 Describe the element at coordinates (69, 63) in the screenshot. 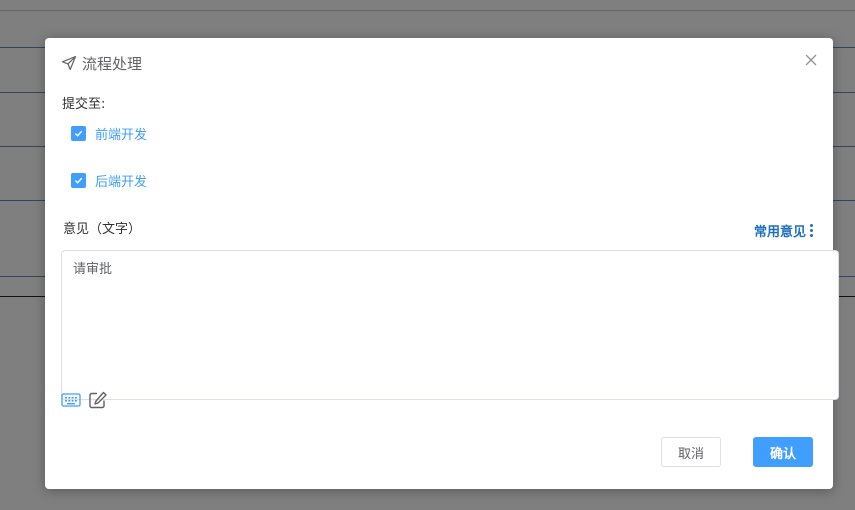

I see `send-icon` at that location.